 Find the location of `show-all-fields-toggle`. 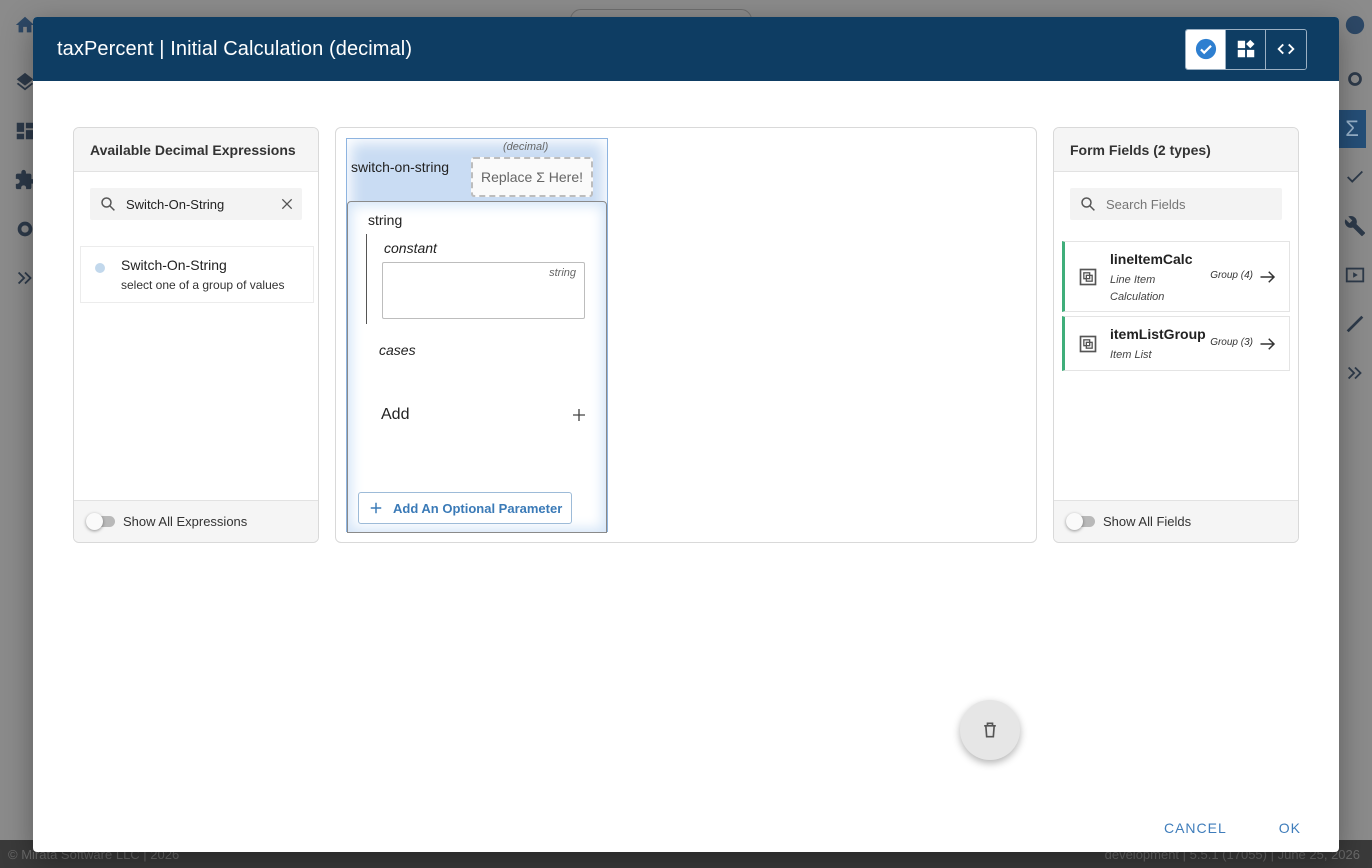

show-all-fields-toggle is located at coordinates (1080, 521).